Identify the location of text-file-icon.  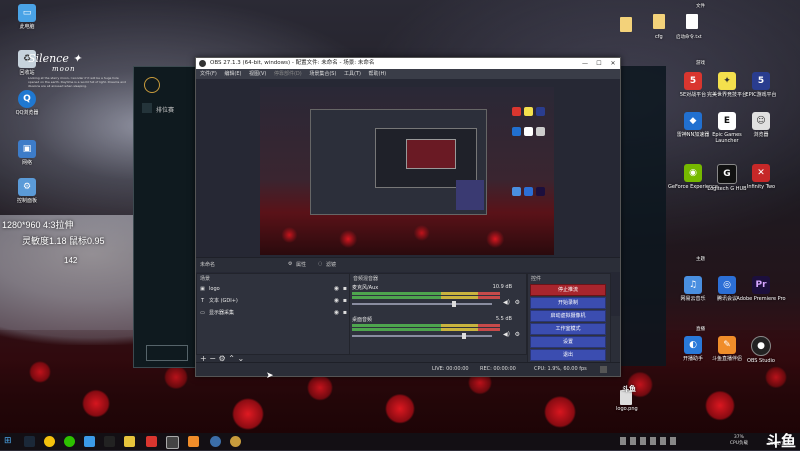
(692, 21).